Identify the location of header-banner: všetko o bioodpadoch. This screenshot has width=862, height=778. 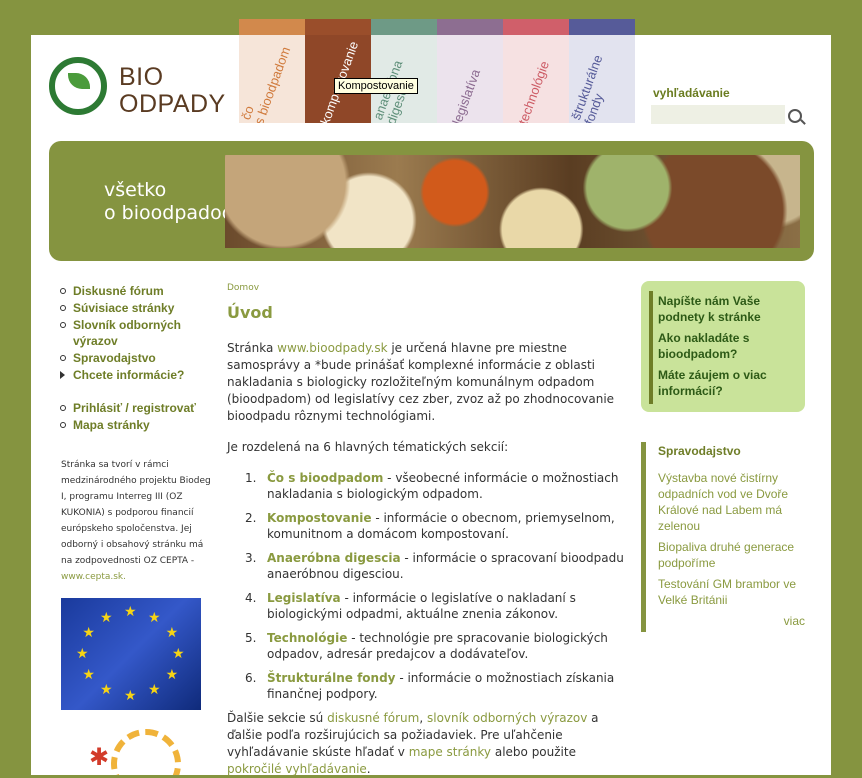
(431, 201).